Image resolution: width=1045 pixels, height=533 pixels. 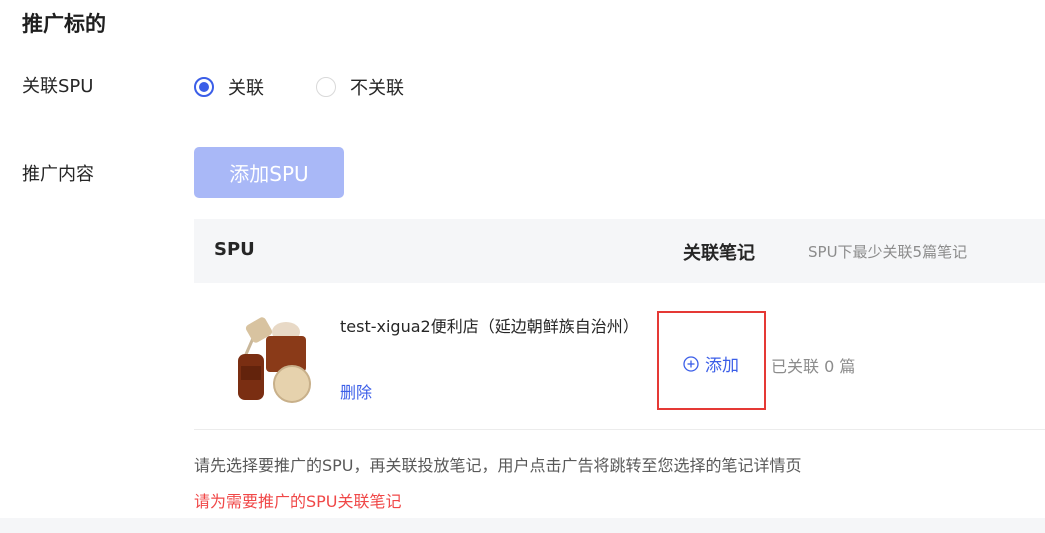 I want to click on jar-lid, so click(x=292, y=384).